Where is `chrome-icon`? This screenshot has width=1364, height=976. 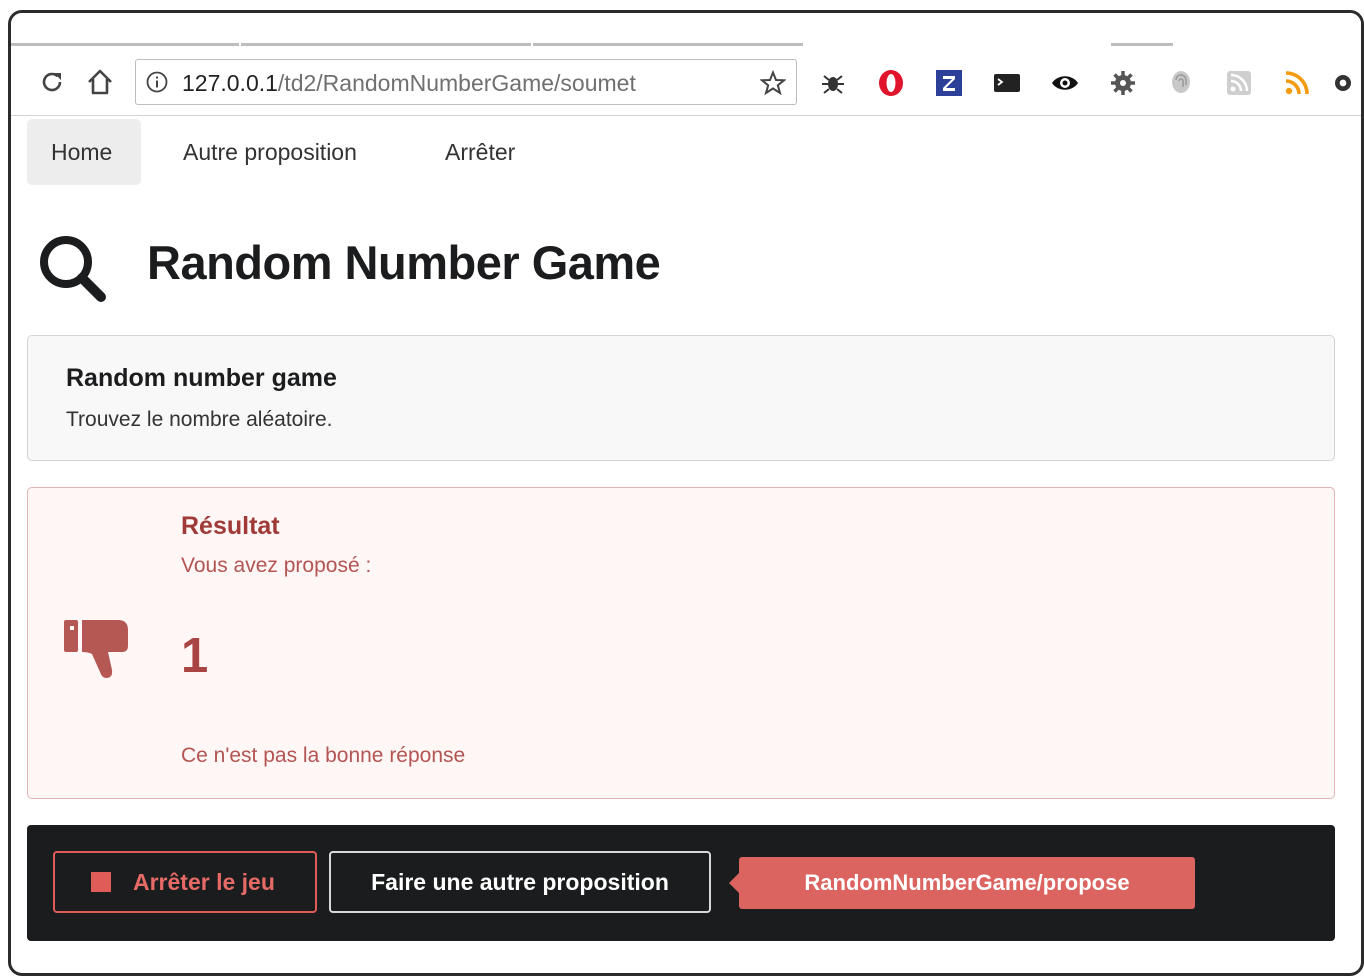 chrome-icon is located at coordinates (1343, 83).